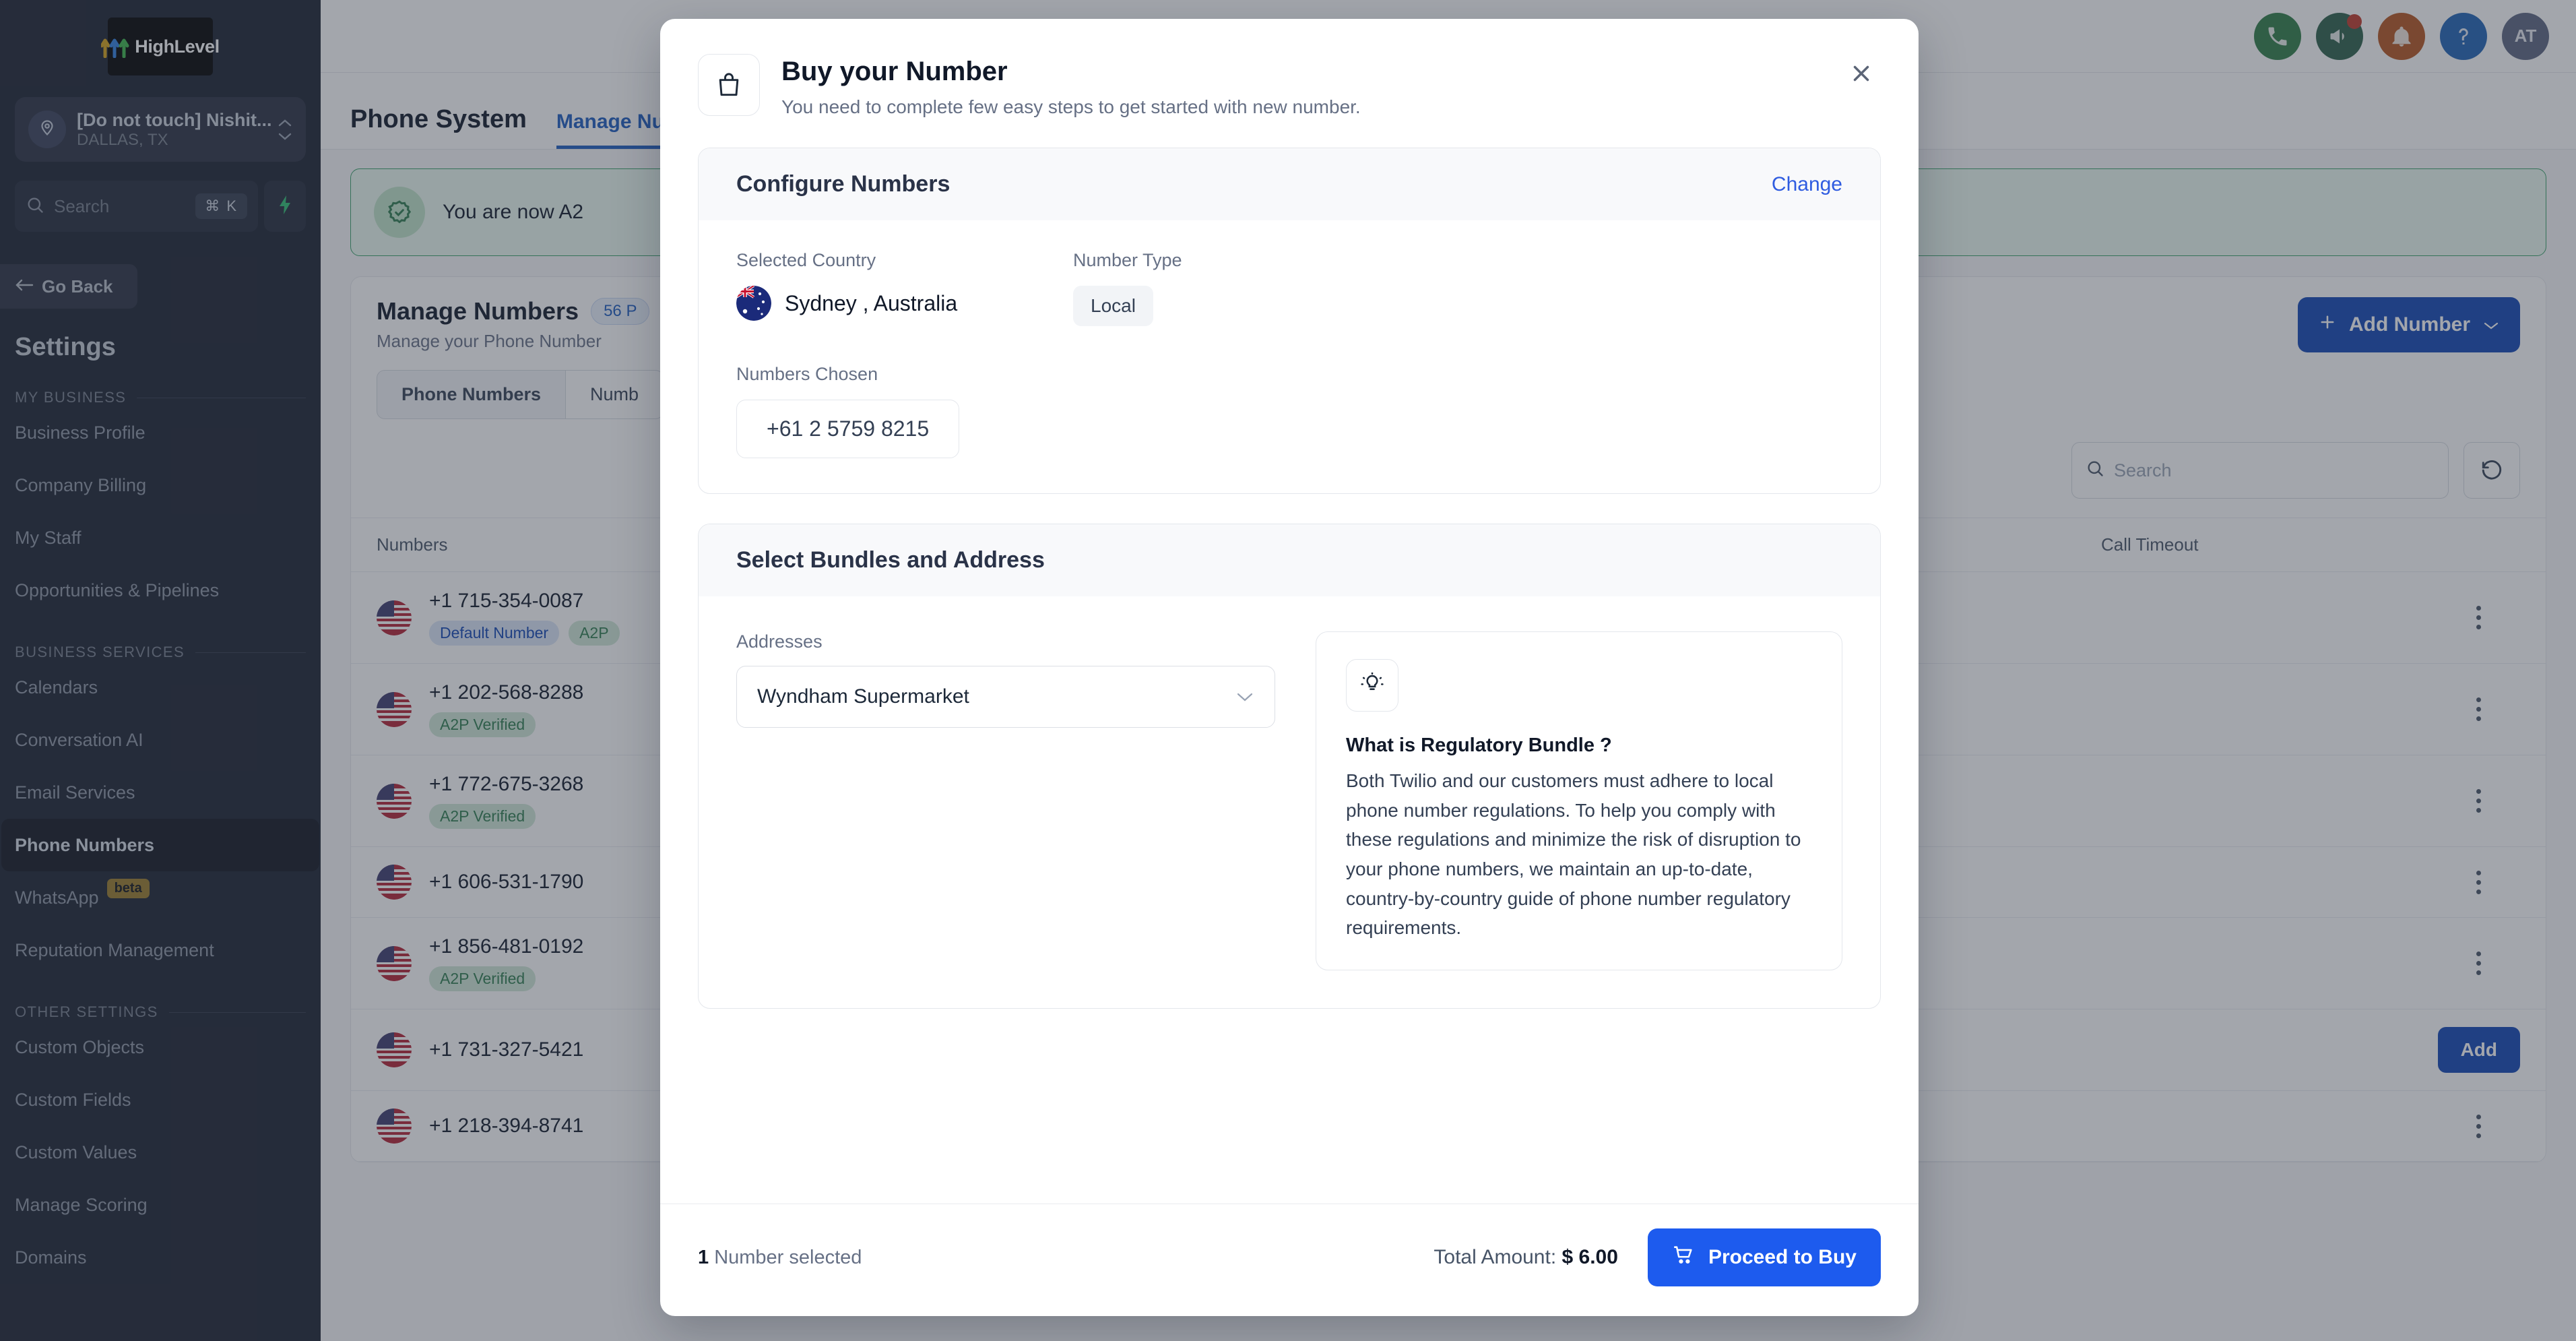  I want to click on configure-numbers-header: Configure Numbers Change, so click(1289, 184).